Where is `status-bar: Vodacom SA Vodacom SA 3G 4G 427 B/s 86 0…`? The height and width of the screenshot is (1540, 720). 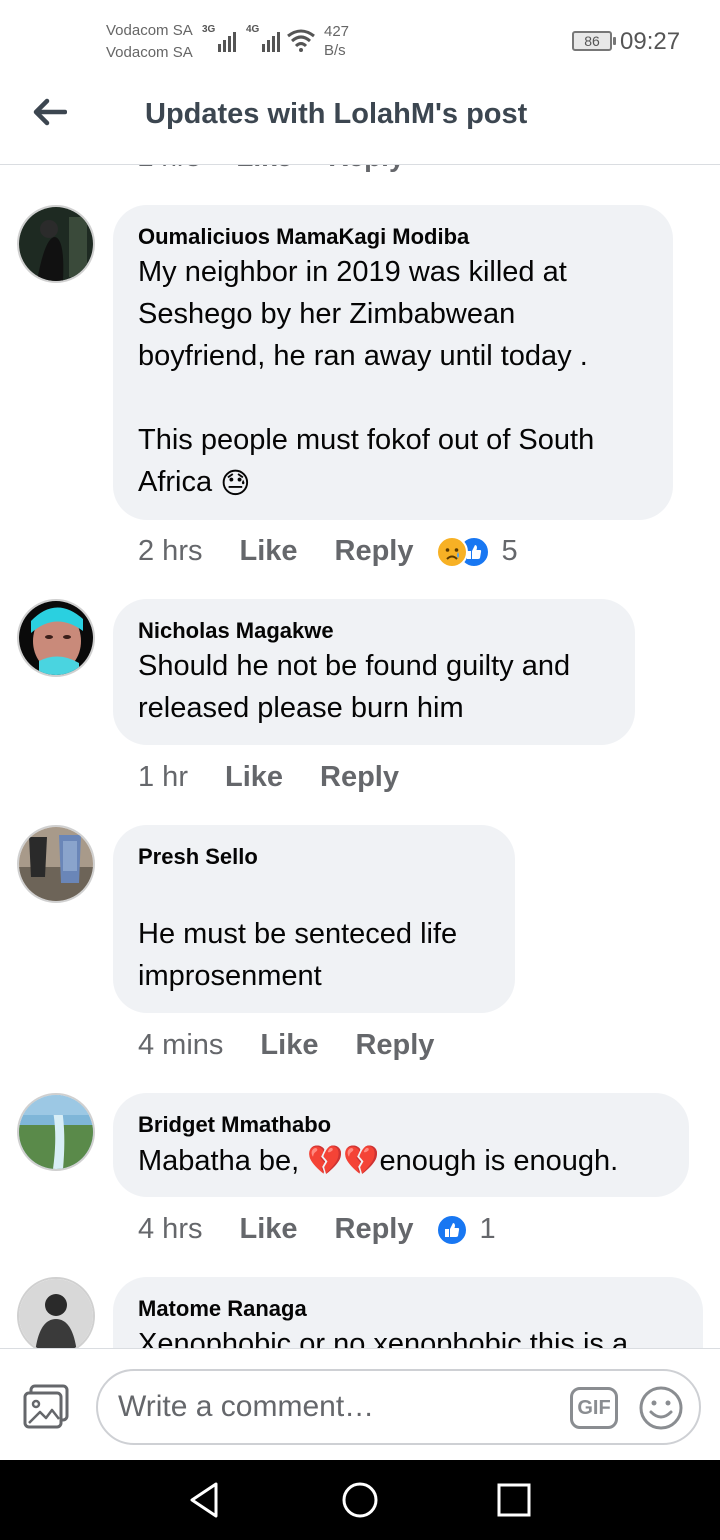
status-bar: Vodacom SA Vodacom SA 3G 4G 427 B/s 86 0… is located at coordinates (360, 40).